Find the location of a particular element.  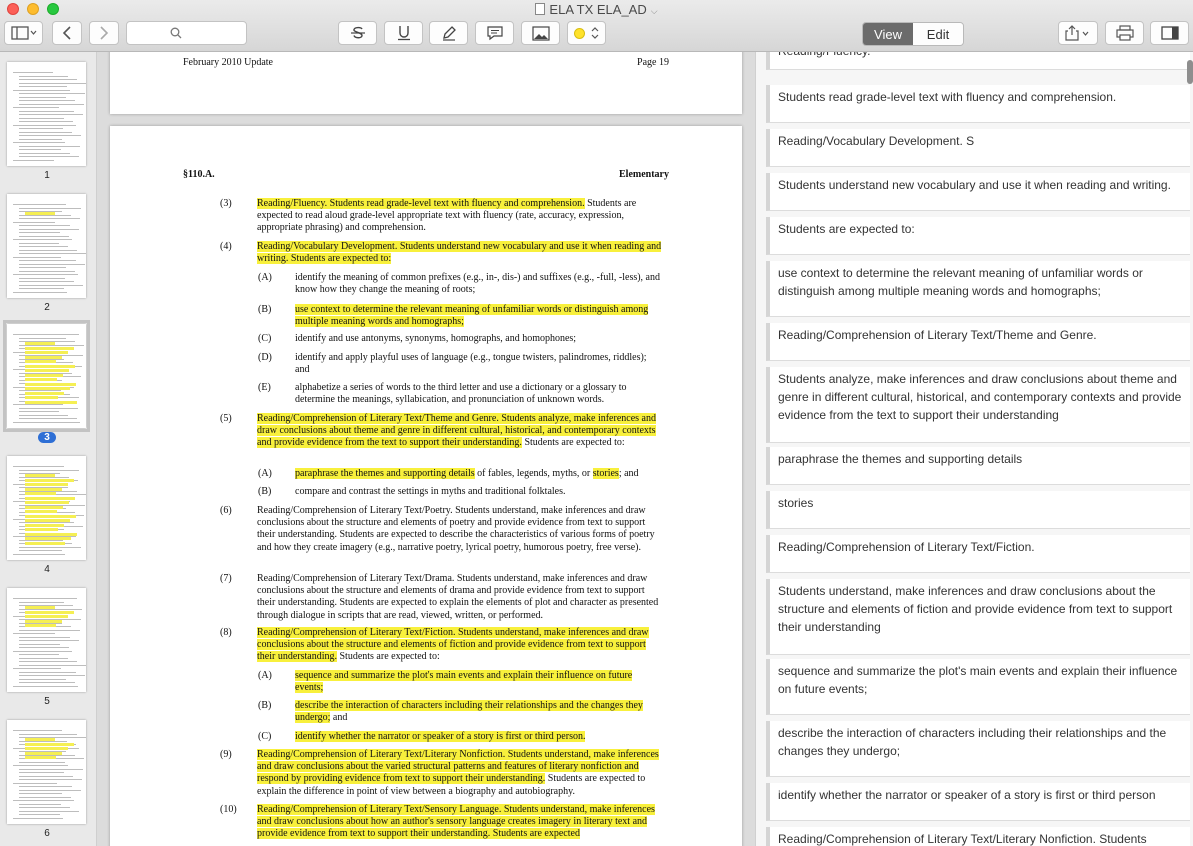

view-tab: View is located at coordinates (888, 34).